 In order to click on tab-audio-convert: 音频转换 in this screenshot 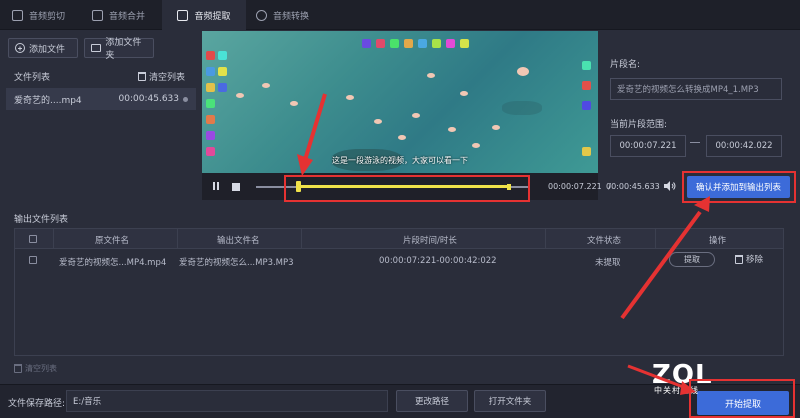, I will do `click(288, 15)`.